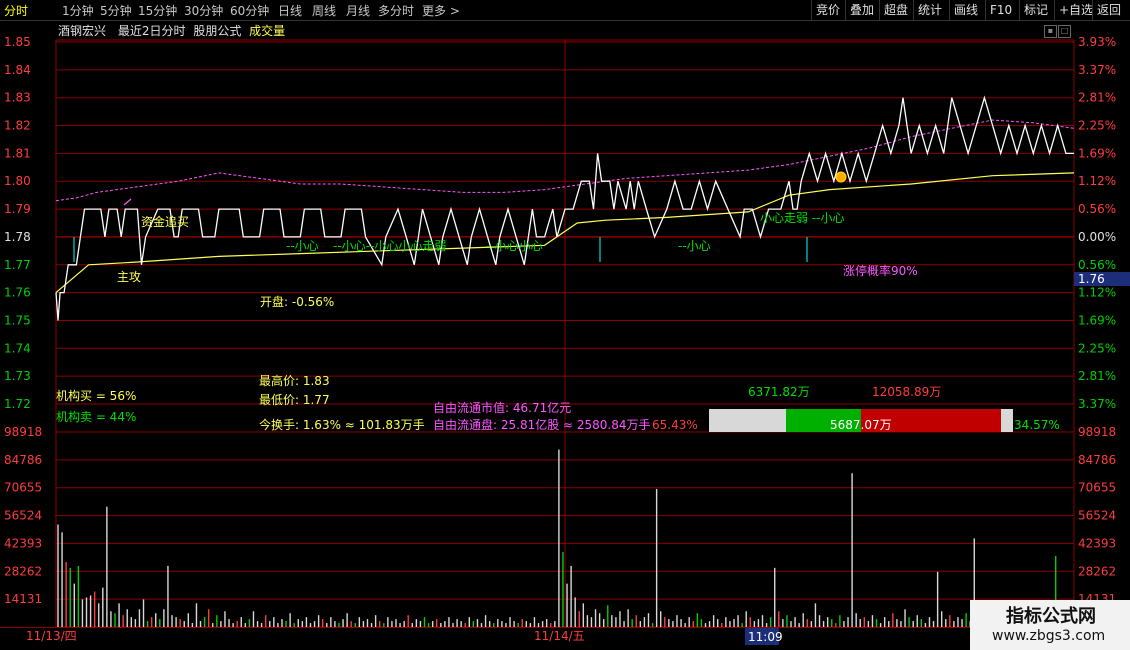 The width and height of the screenshot is (1130, 650). I want to click on free-float-pct: 65.43%, so click(675, 425).